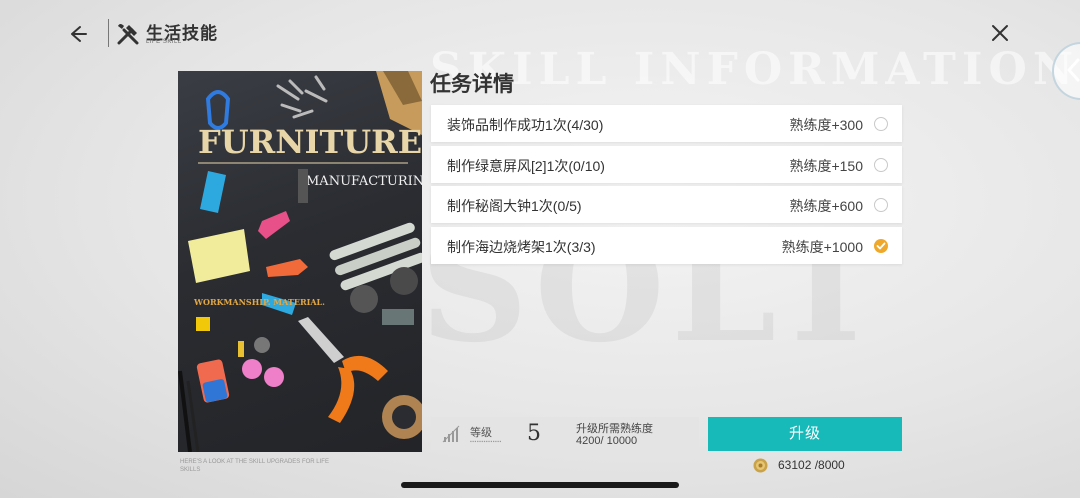 The height and width of the screenshot is (498, 1080). Describe the element at coordinates (108, 33) in the screenshot. I see `header-divider` at that location.